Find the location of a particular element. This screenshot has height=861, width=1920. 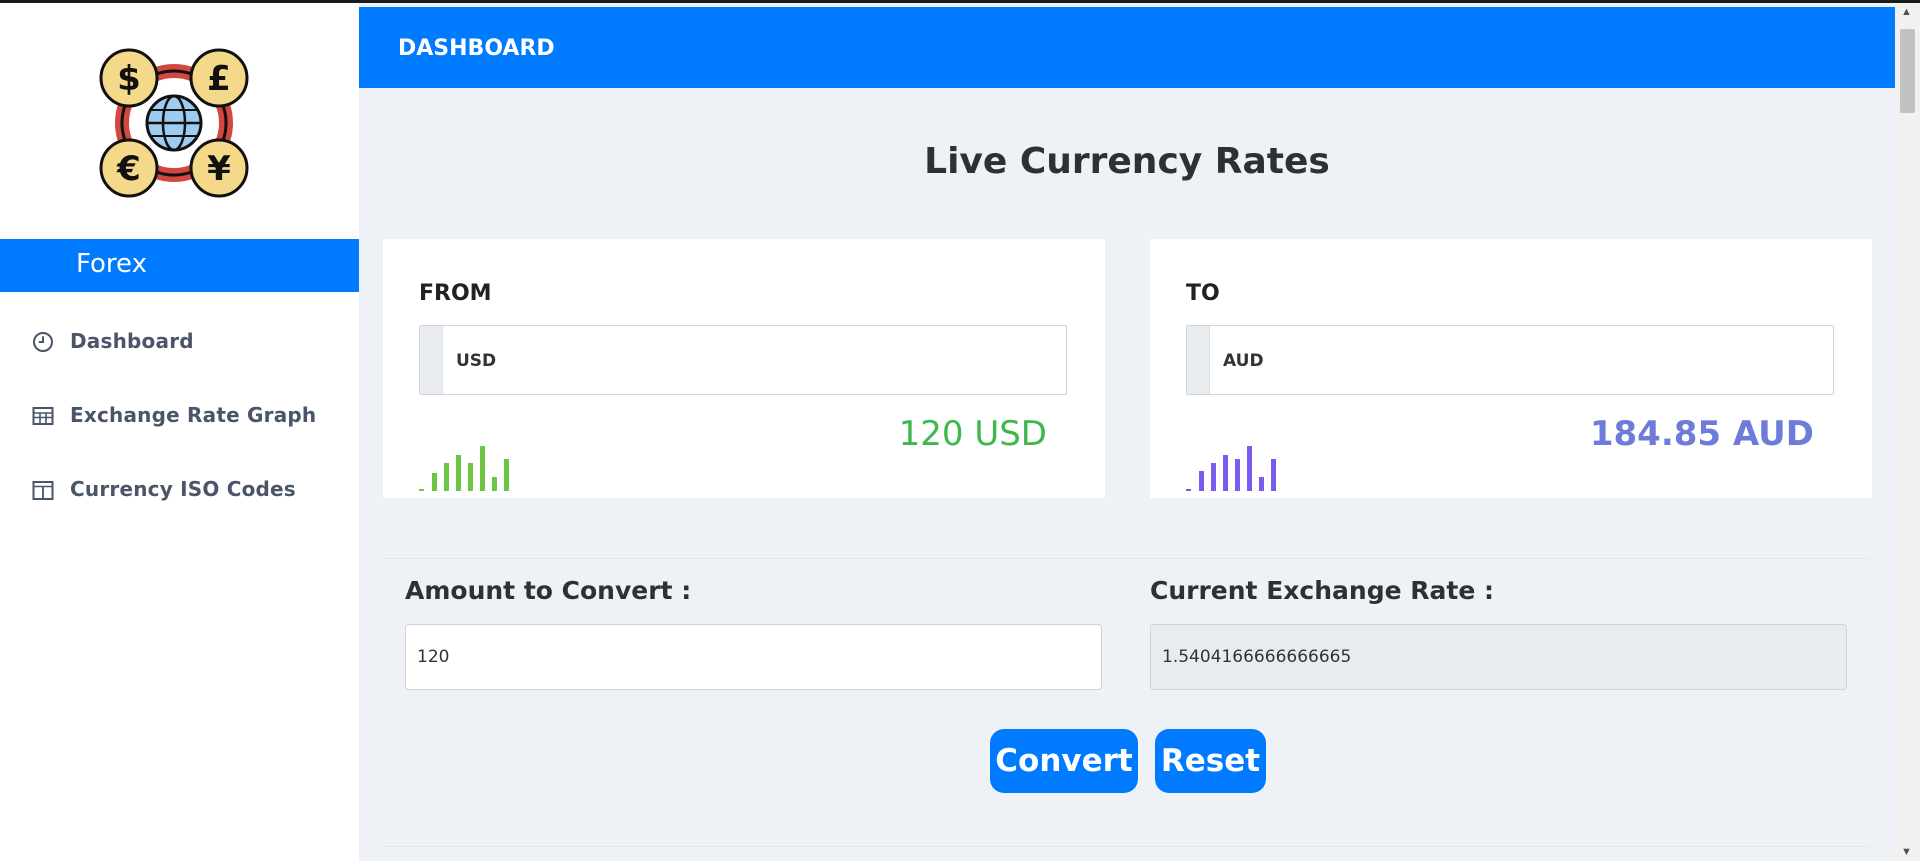

scroll-up-icon: ▲ is located at coordinates (1906, 12).